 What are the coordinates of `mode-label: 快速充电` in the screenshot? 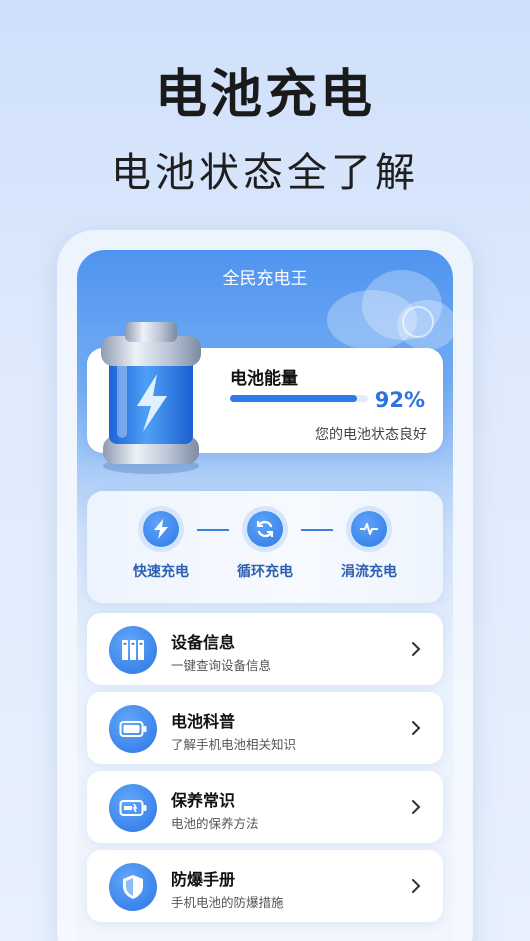 It's located at (161, 572).